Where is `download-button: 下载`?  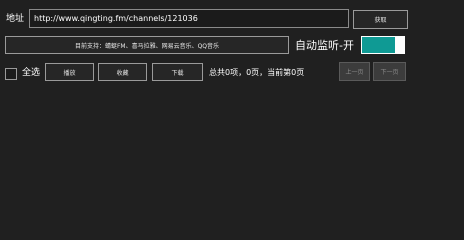
download-button: 下载 is located at coordinates (177, 72).